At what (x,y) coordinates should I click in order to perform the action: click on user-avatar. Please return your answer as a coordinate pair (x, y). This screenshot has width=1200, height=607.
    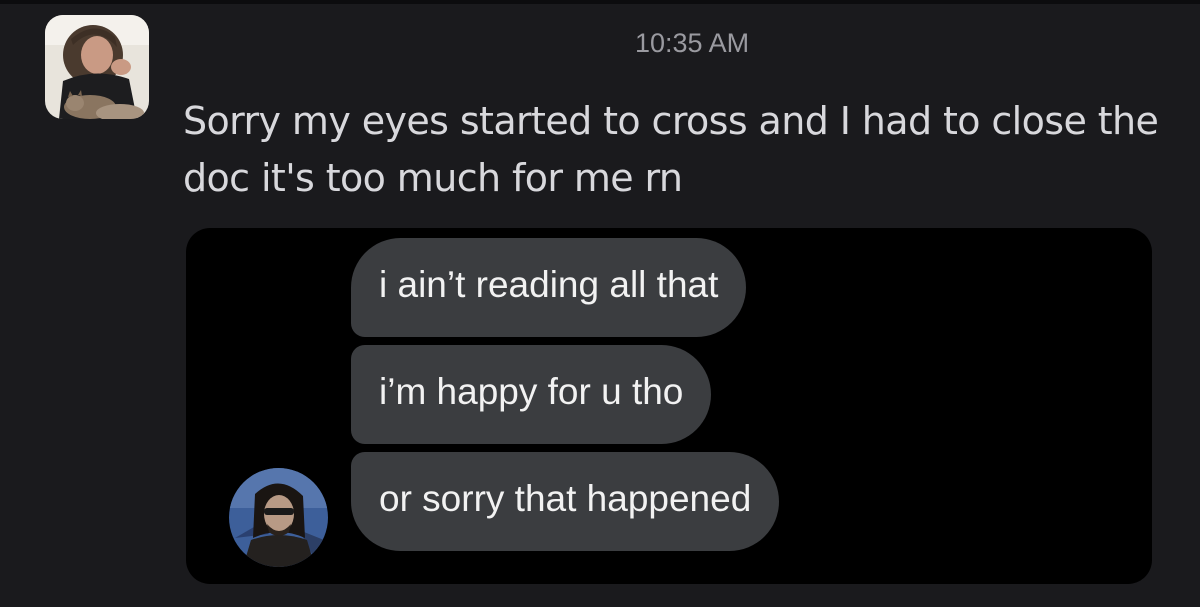
    Looking at the image, I should click on (97, 67).